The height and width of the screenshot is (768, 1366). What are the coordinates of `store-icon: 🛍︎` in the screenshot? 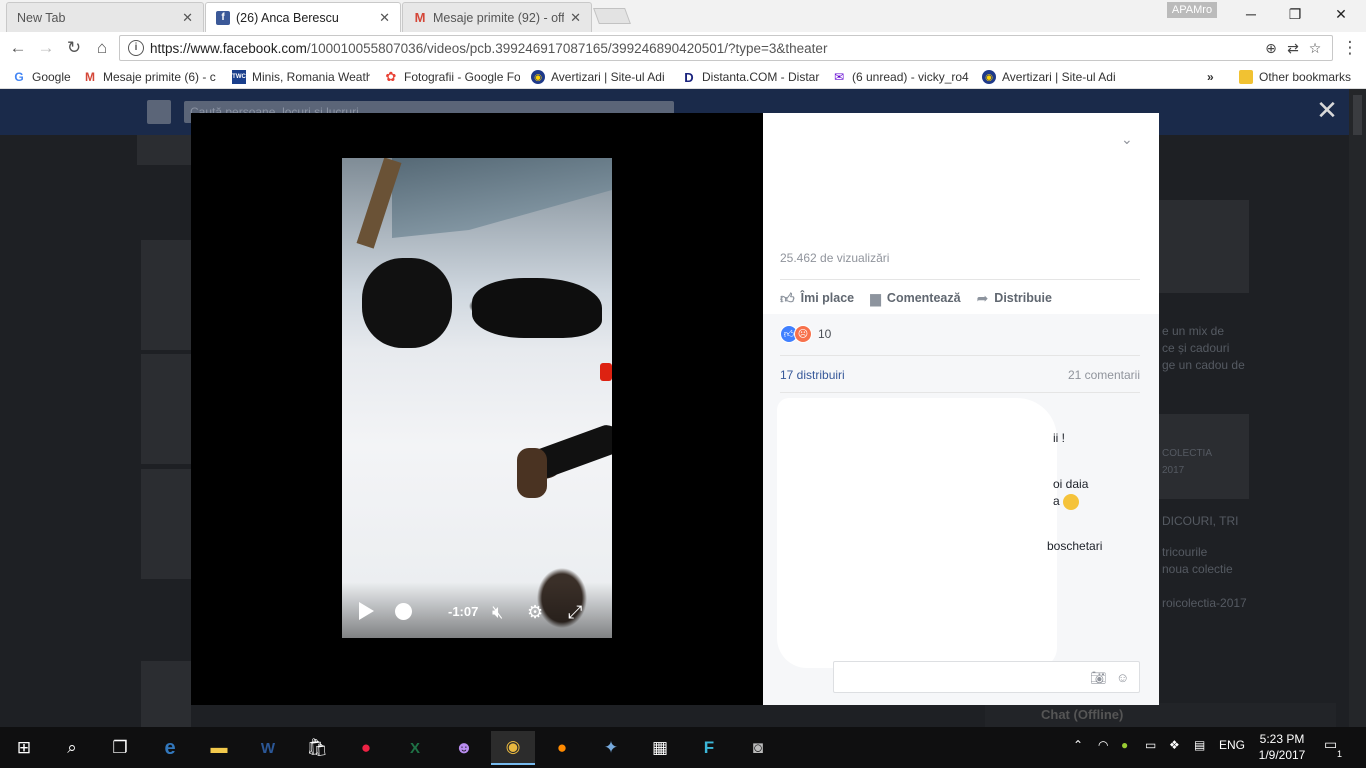 It's located at (317, 748).